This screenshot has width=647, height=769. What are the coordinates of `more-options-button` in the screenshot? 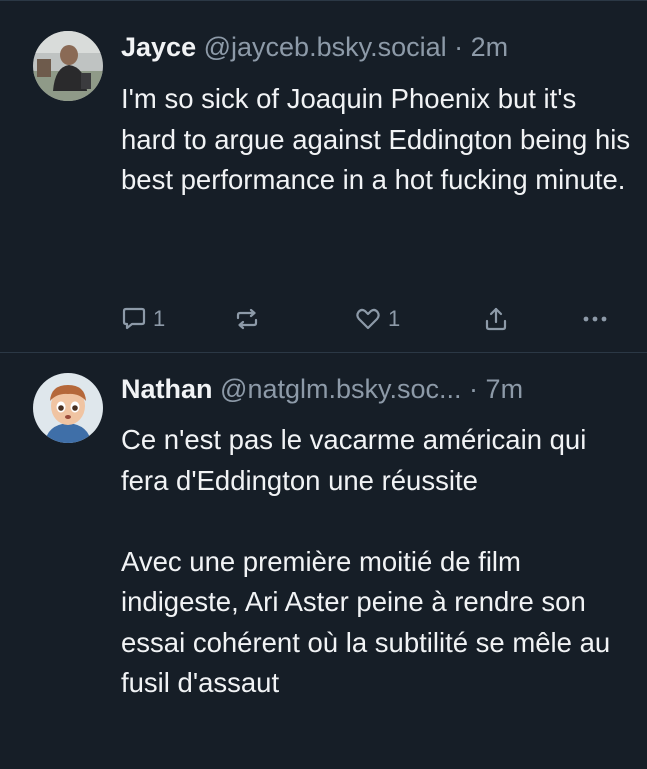 It's located at (595, 319).